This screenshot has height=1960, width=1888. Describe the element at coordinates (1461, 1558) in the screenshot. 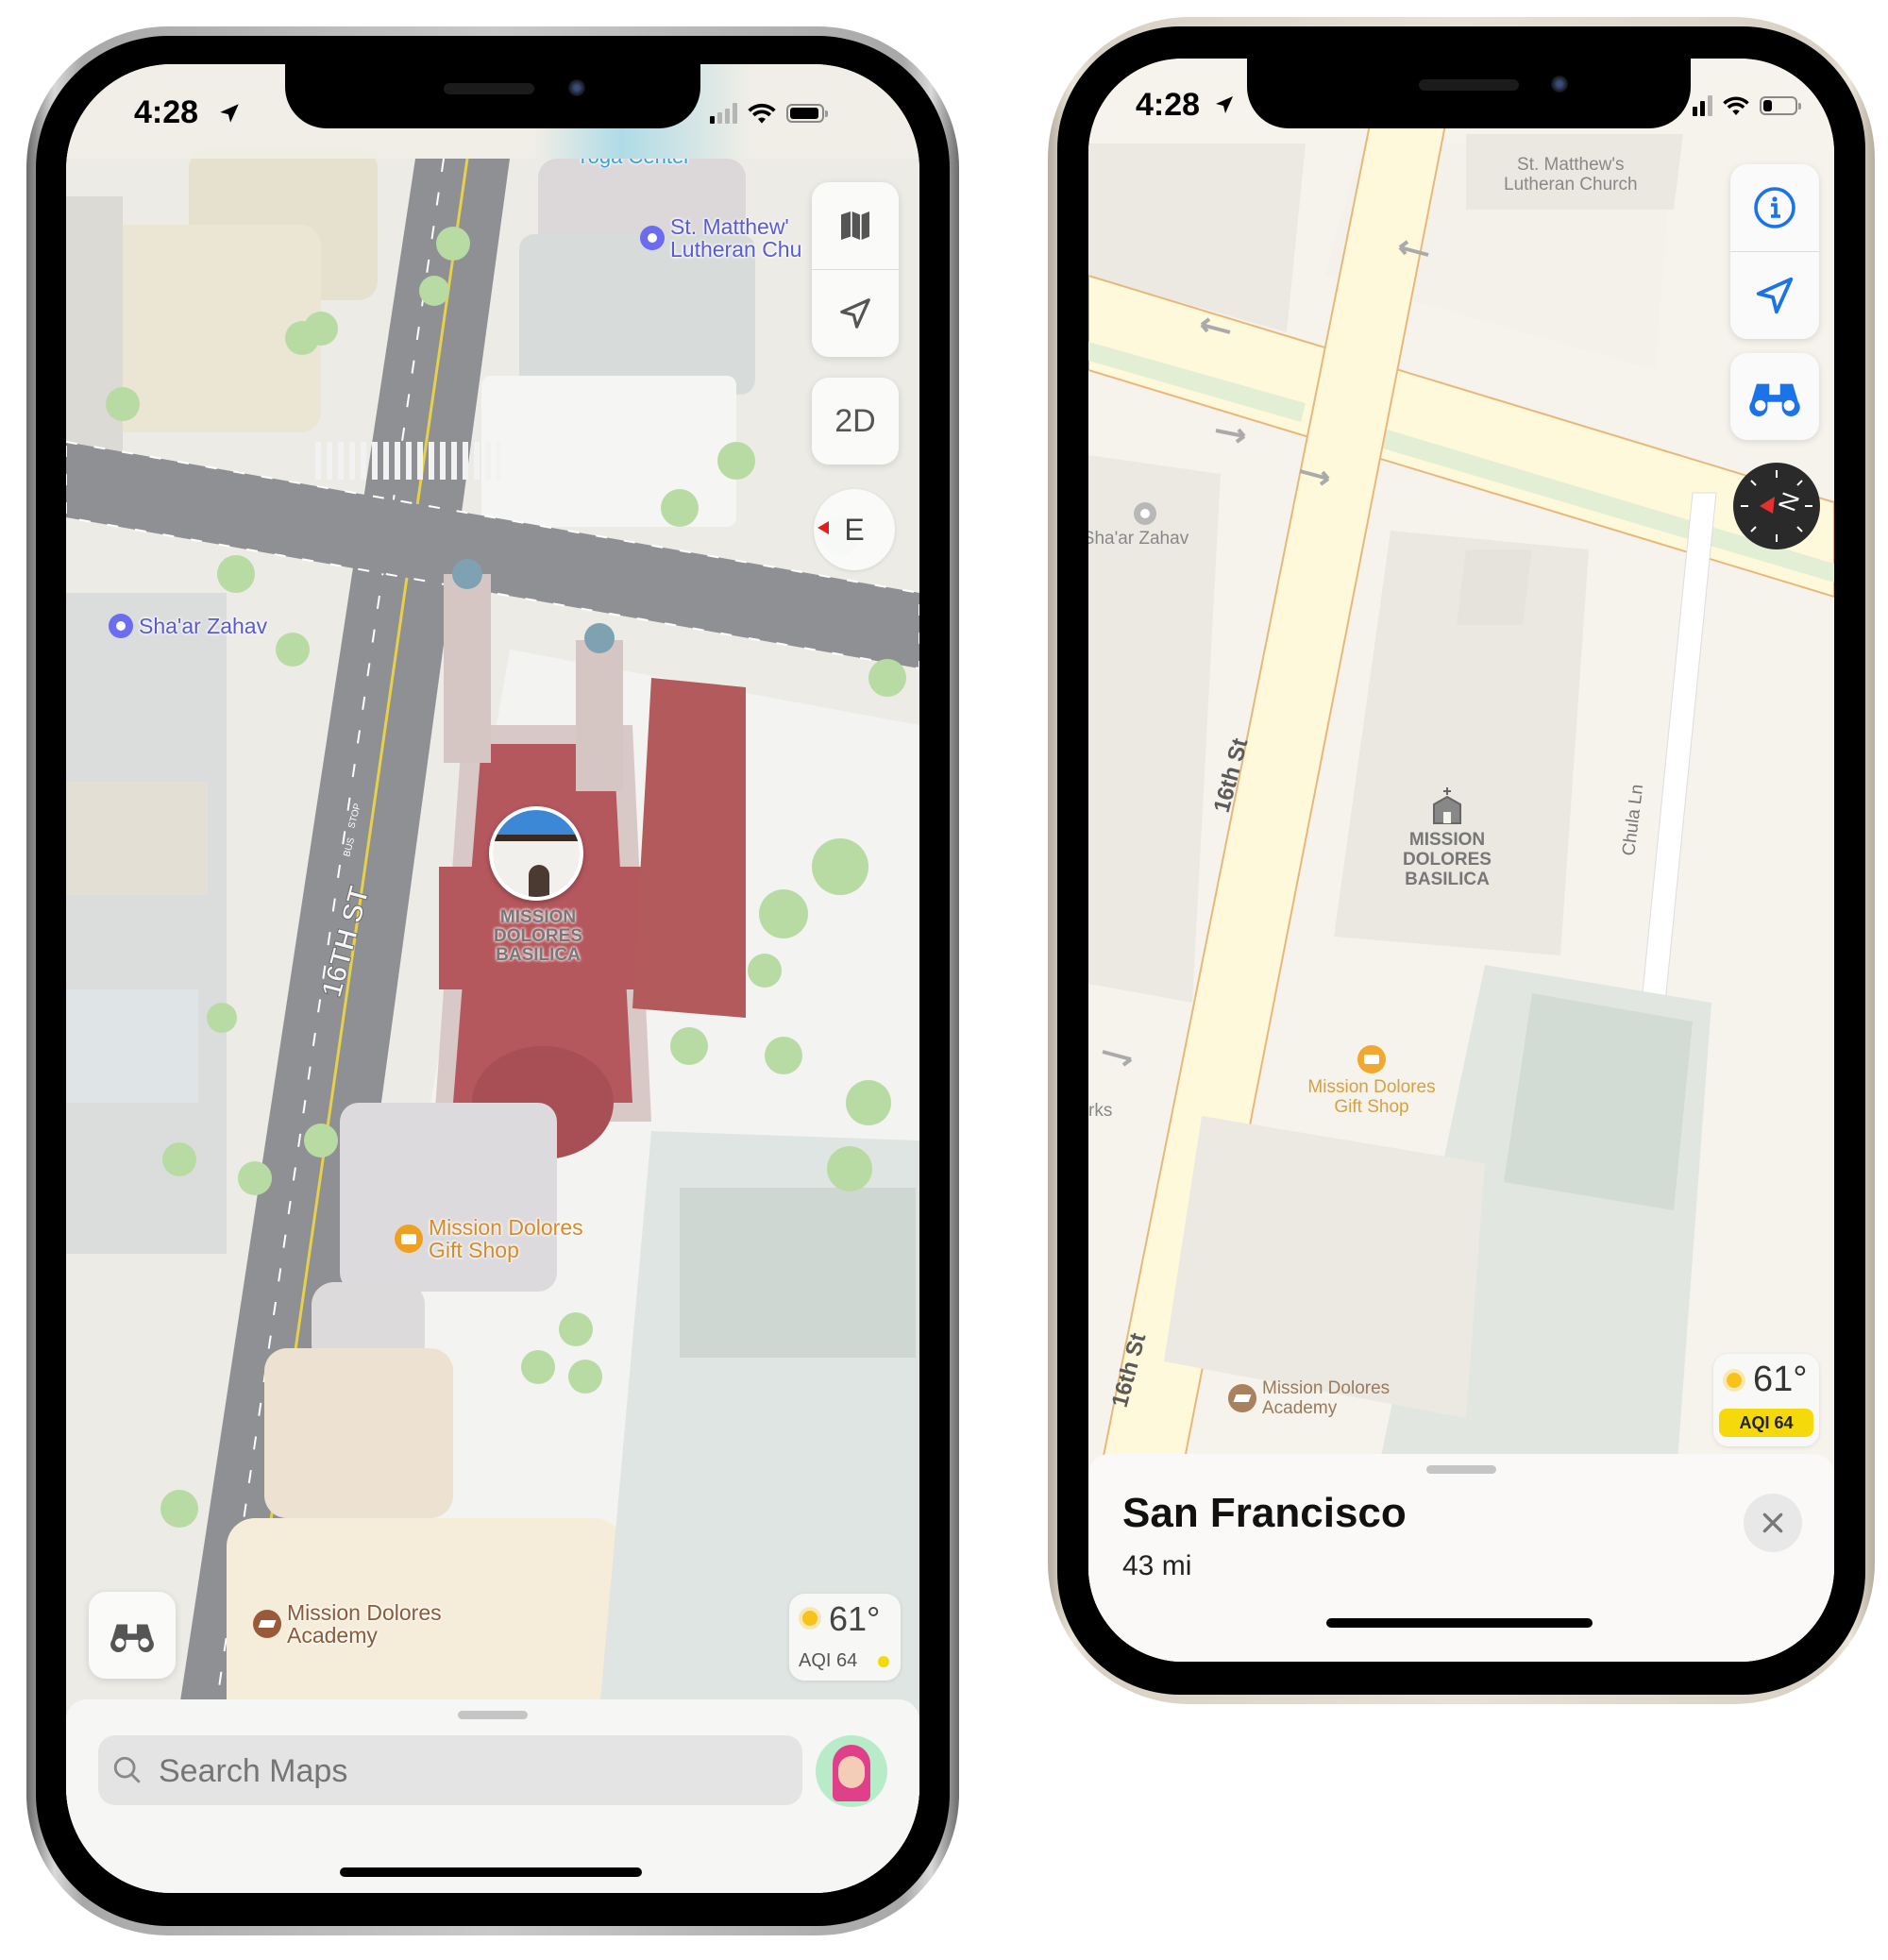

I see `place-card: San Francisco 43 mi` at that location.